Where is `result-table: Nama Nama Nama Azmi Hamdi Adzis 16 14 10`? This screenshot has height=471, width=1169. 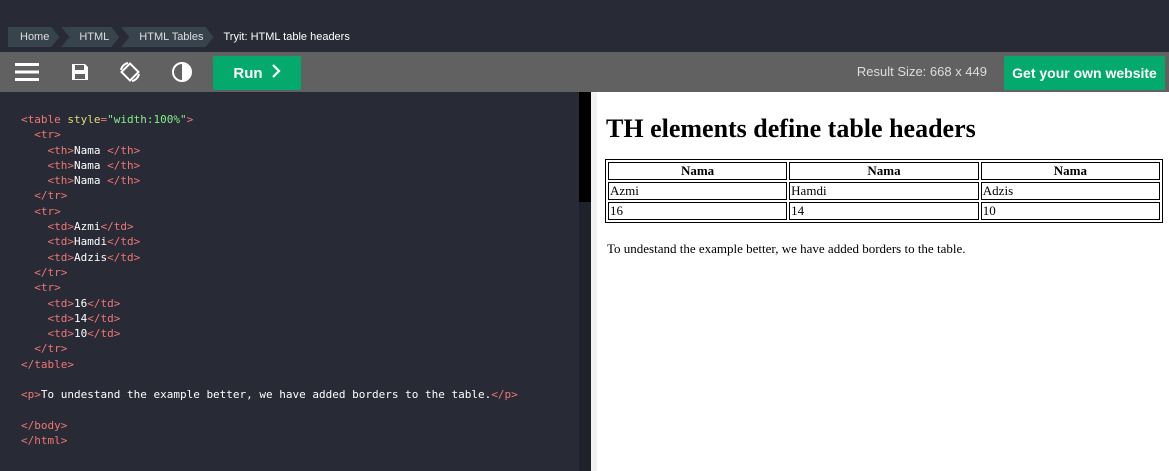
result-table: Nama Nama Nama Azmi Hamdi Adzis 16 14 10 is located at coordinates (884, 191).